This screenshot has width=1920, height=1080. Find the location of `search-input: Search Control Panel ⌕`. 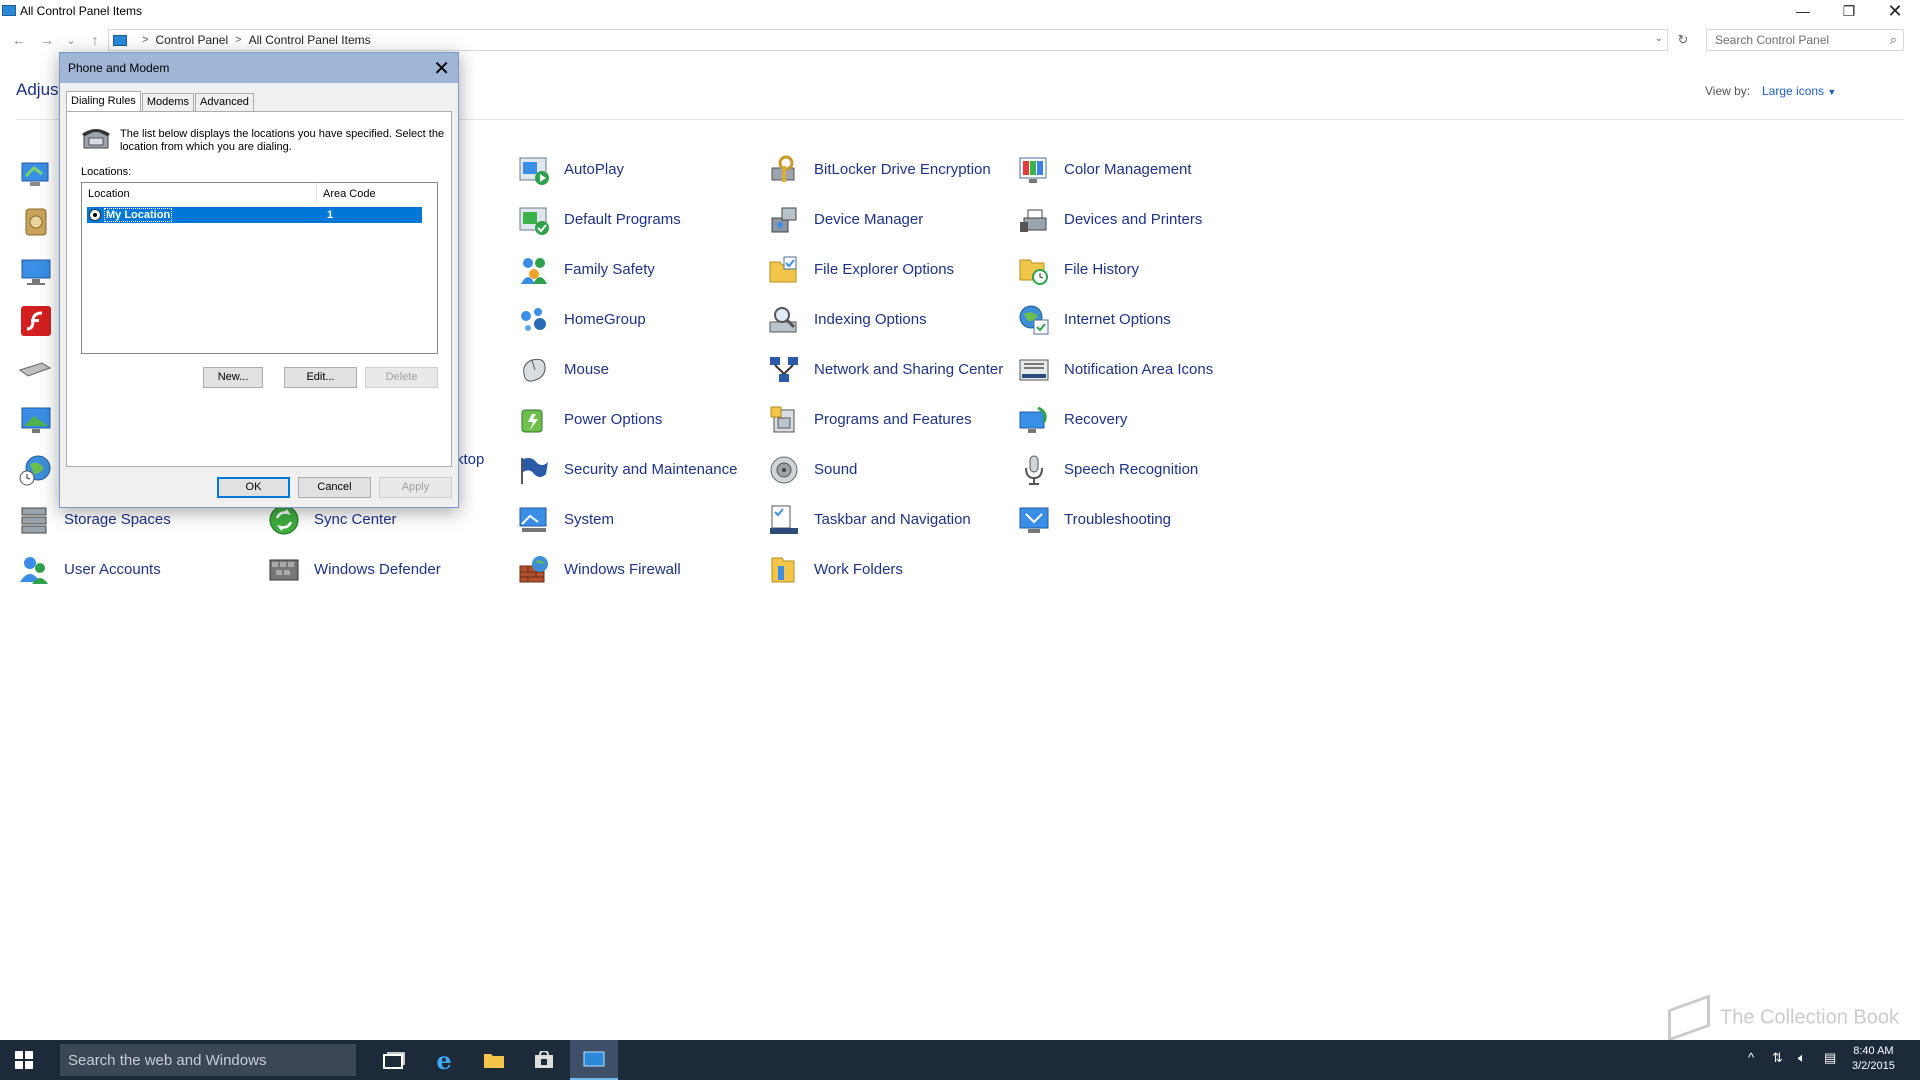

search-input: Search Control Panel ⌕ is located at coordinates (1805, 40).